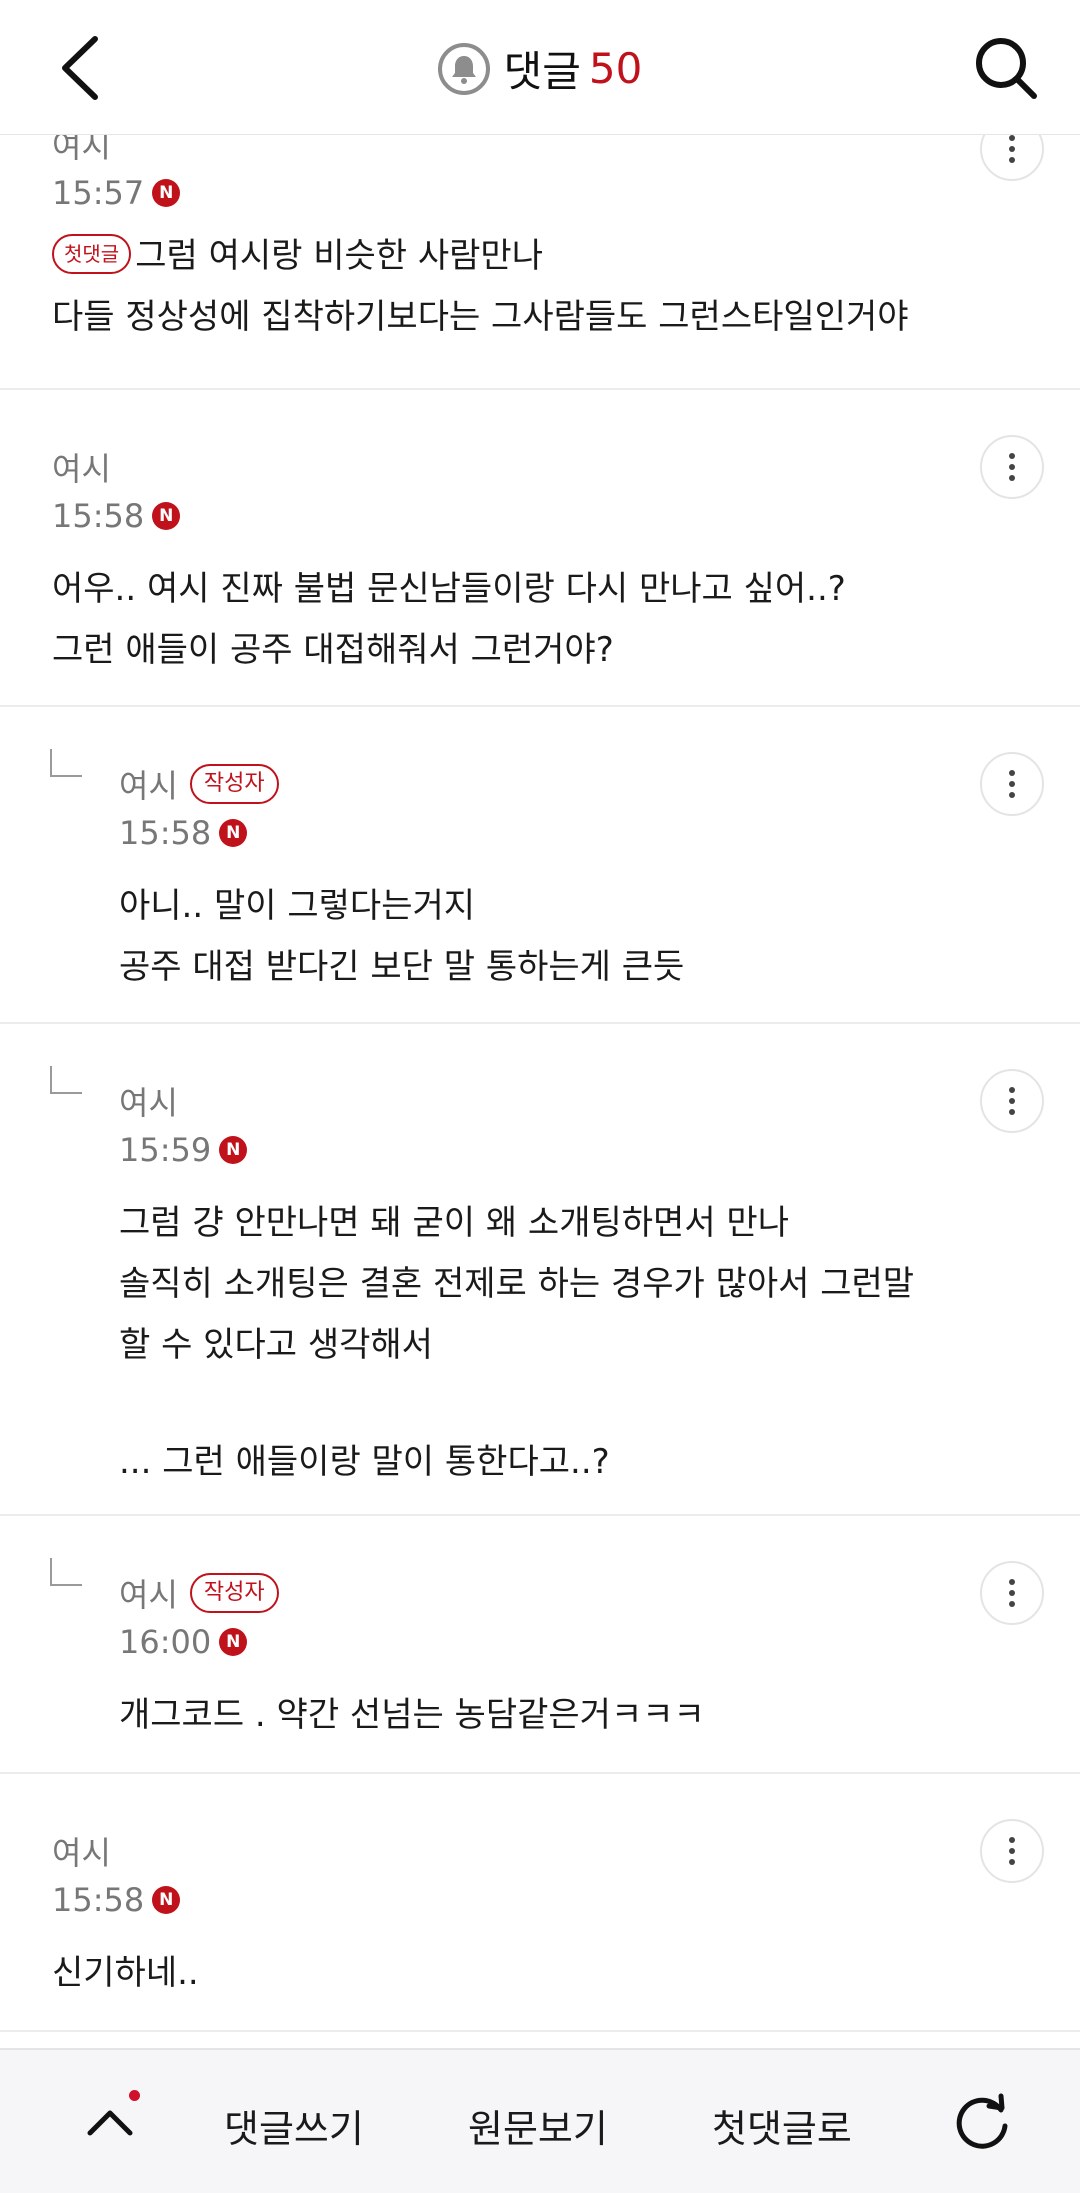 The height and width of the screenshot is (2193, 1080). Describe the element at coordinates (92, 253) in the screenshot. I see `first-comment-badge: 첫댓글` at that location.